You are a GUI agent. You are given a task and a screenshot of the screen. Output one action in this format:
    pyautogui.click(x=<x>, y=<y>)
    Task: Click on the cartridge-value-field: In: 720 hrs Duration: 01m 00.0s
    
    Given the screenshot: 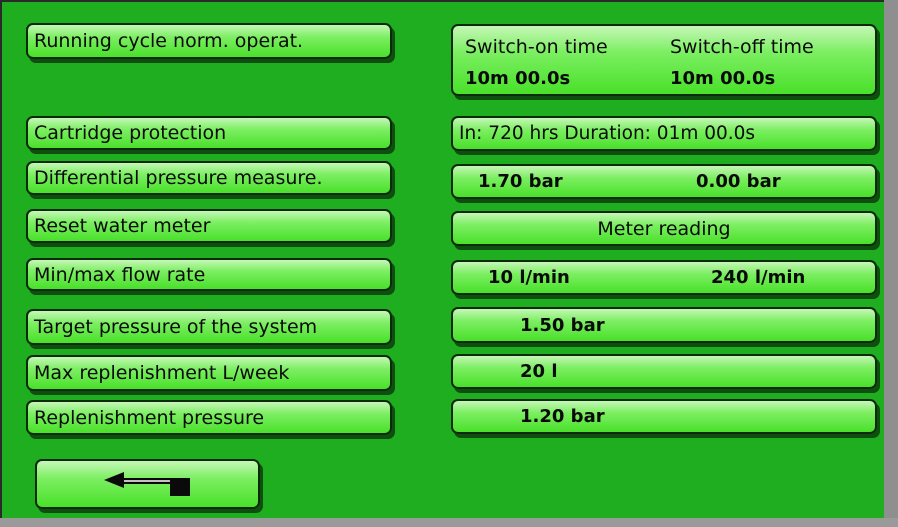 What is the action you would take?
    pyautogui.click(x=664, y=133)
    